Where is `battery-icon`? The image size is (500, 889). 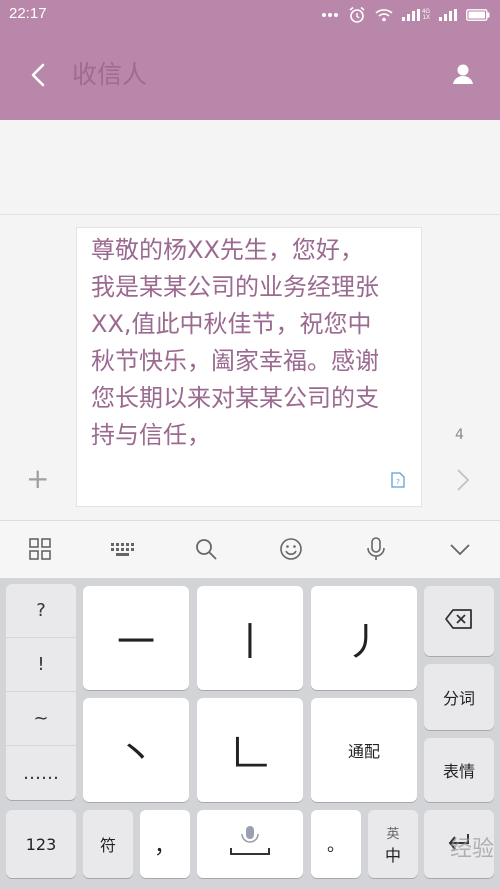
battery-icon is located at coordinates (478, 15).